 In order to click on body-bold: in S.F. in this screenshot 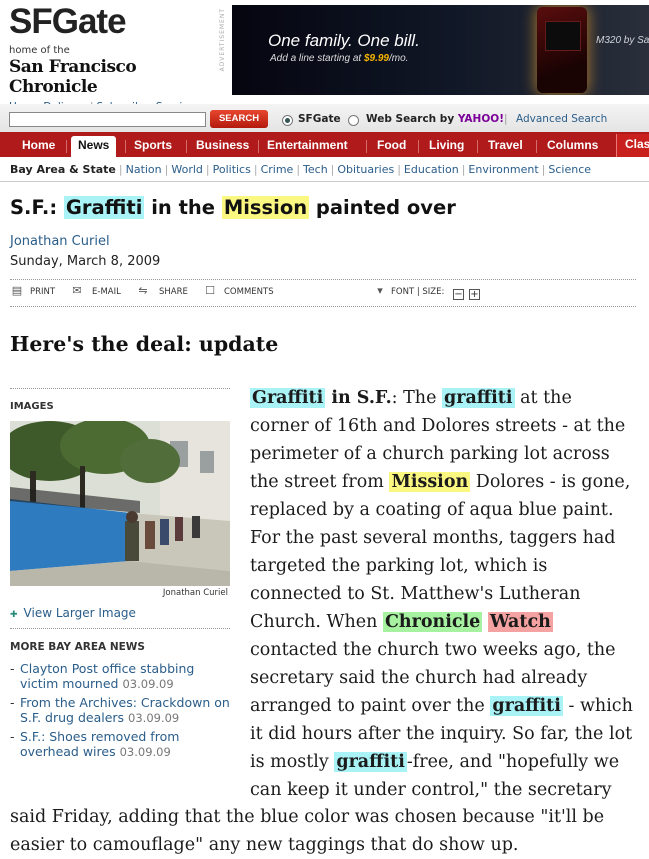, I will do `click(358, 398)`.